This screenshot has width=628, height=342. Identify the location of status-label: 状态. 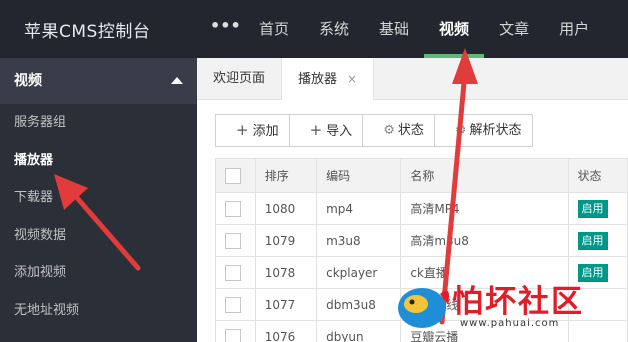
(410, 130).